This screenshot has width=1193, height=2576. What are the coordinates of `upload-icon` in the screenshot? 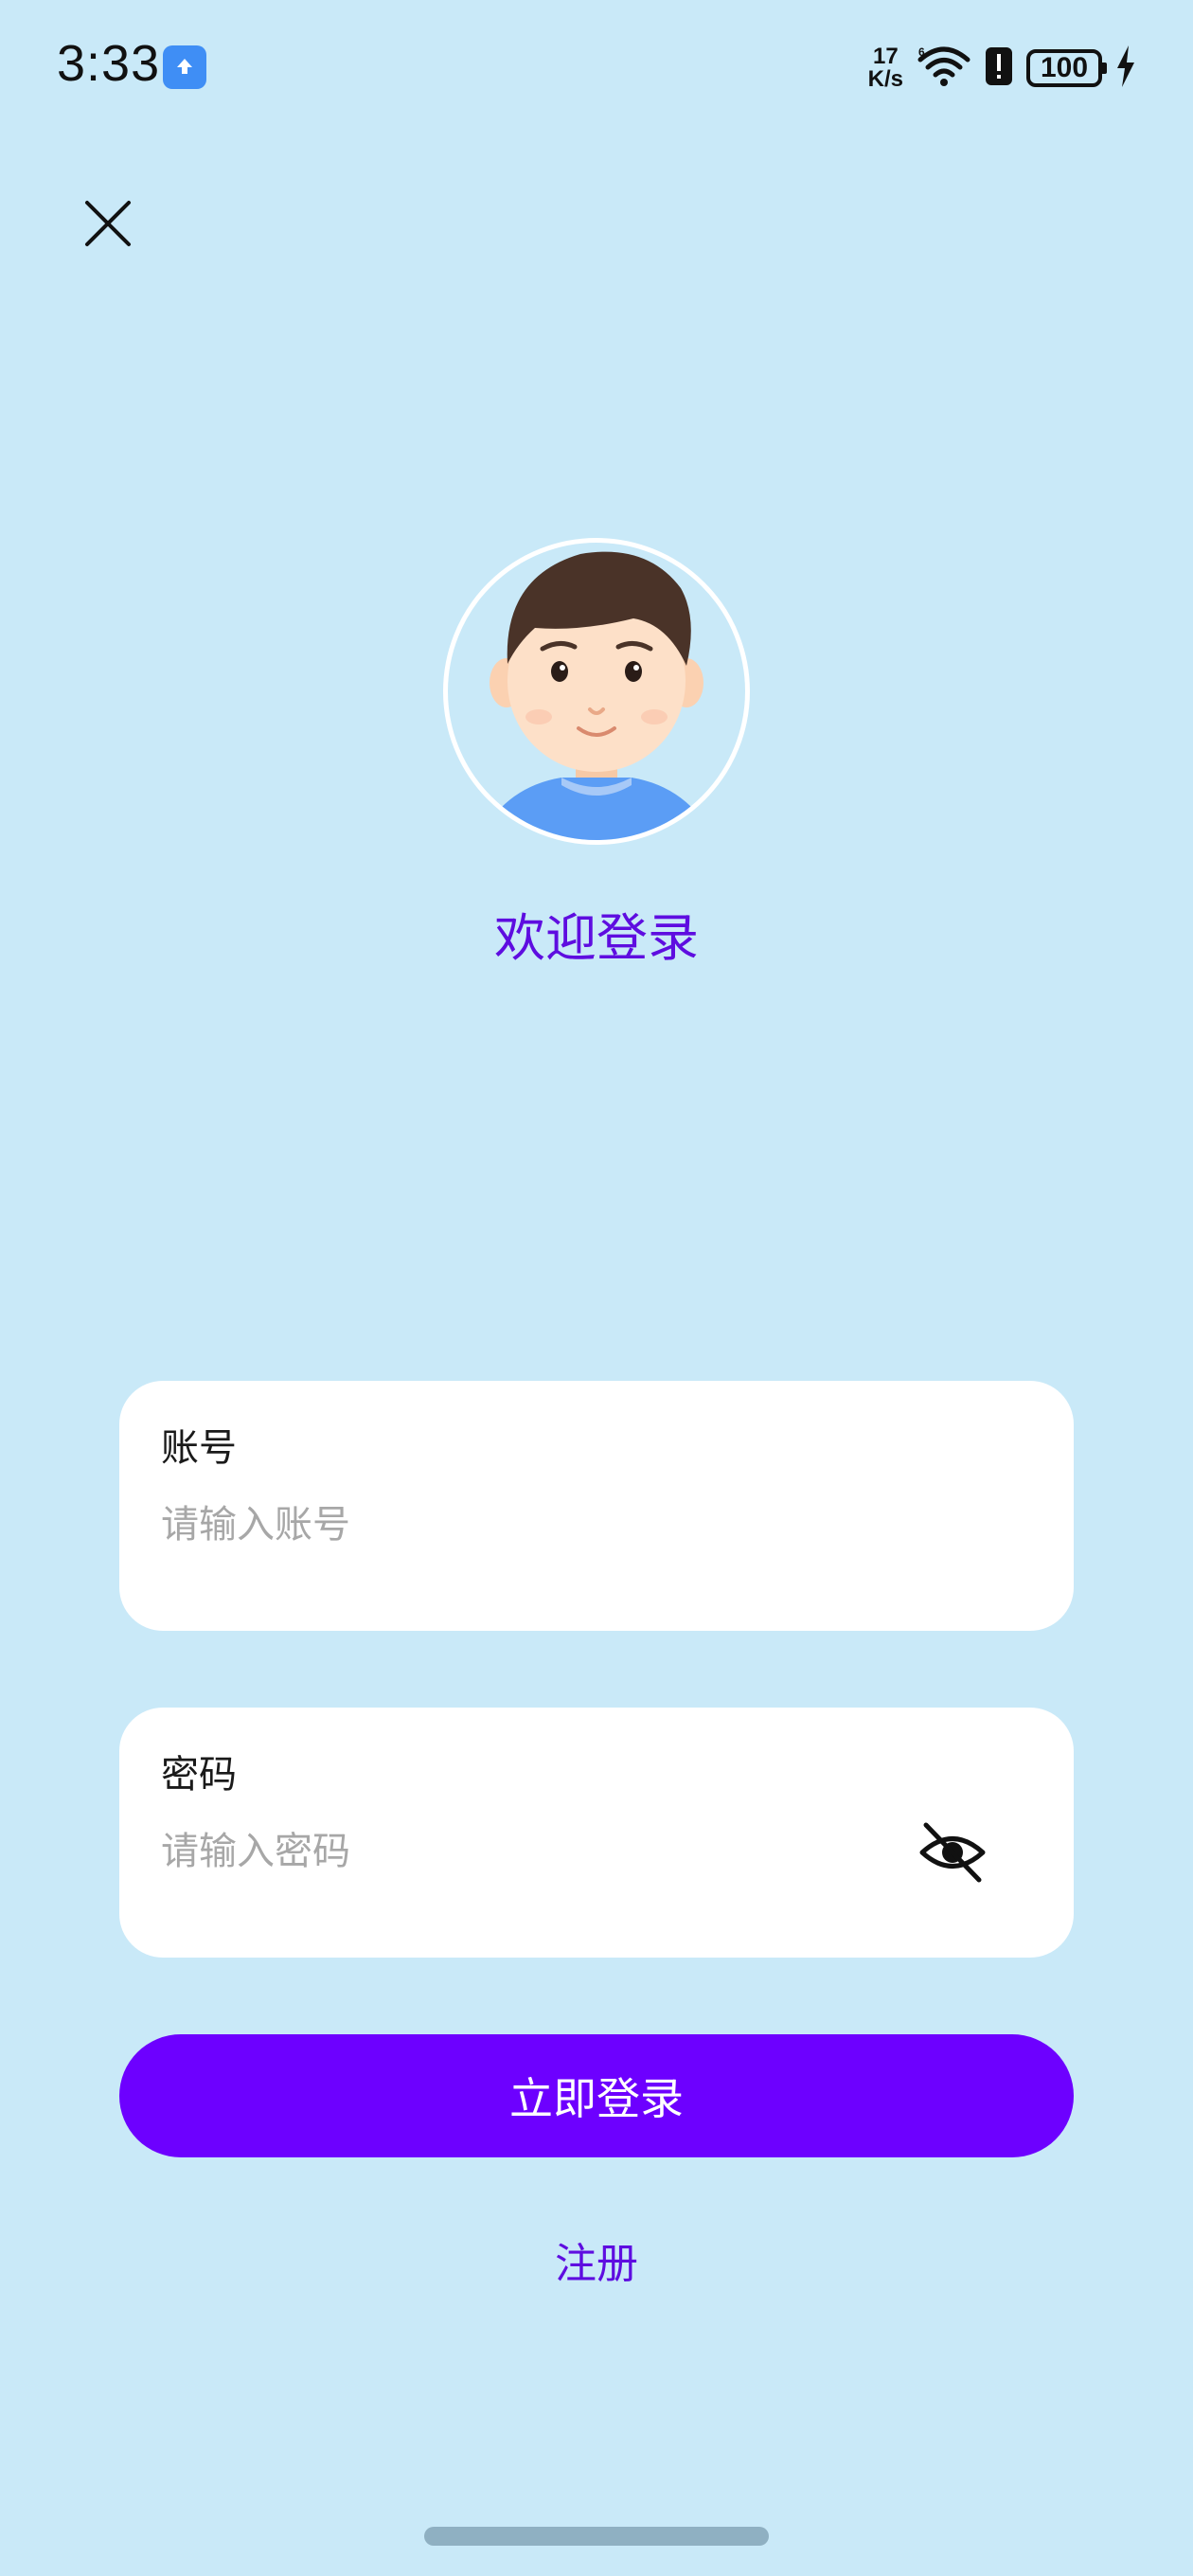 It's located at (184, 67).